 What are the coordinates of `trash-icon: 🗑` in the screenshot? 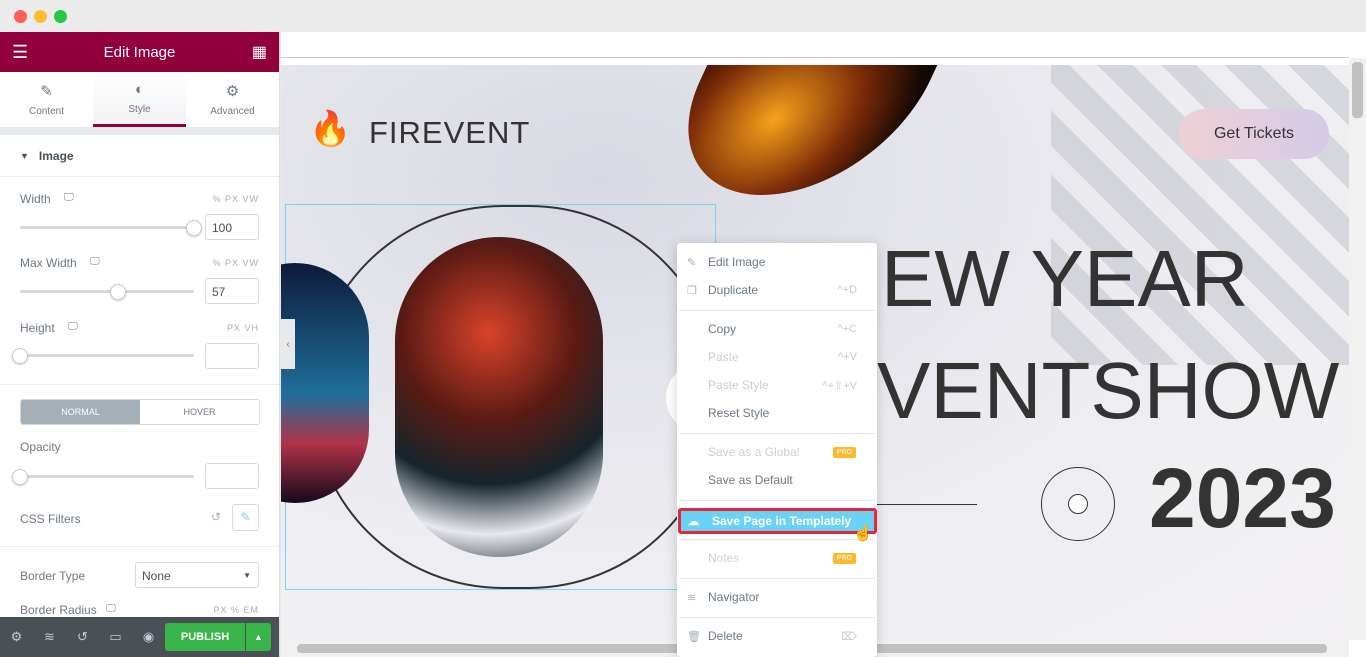 It's located at (694, 636).